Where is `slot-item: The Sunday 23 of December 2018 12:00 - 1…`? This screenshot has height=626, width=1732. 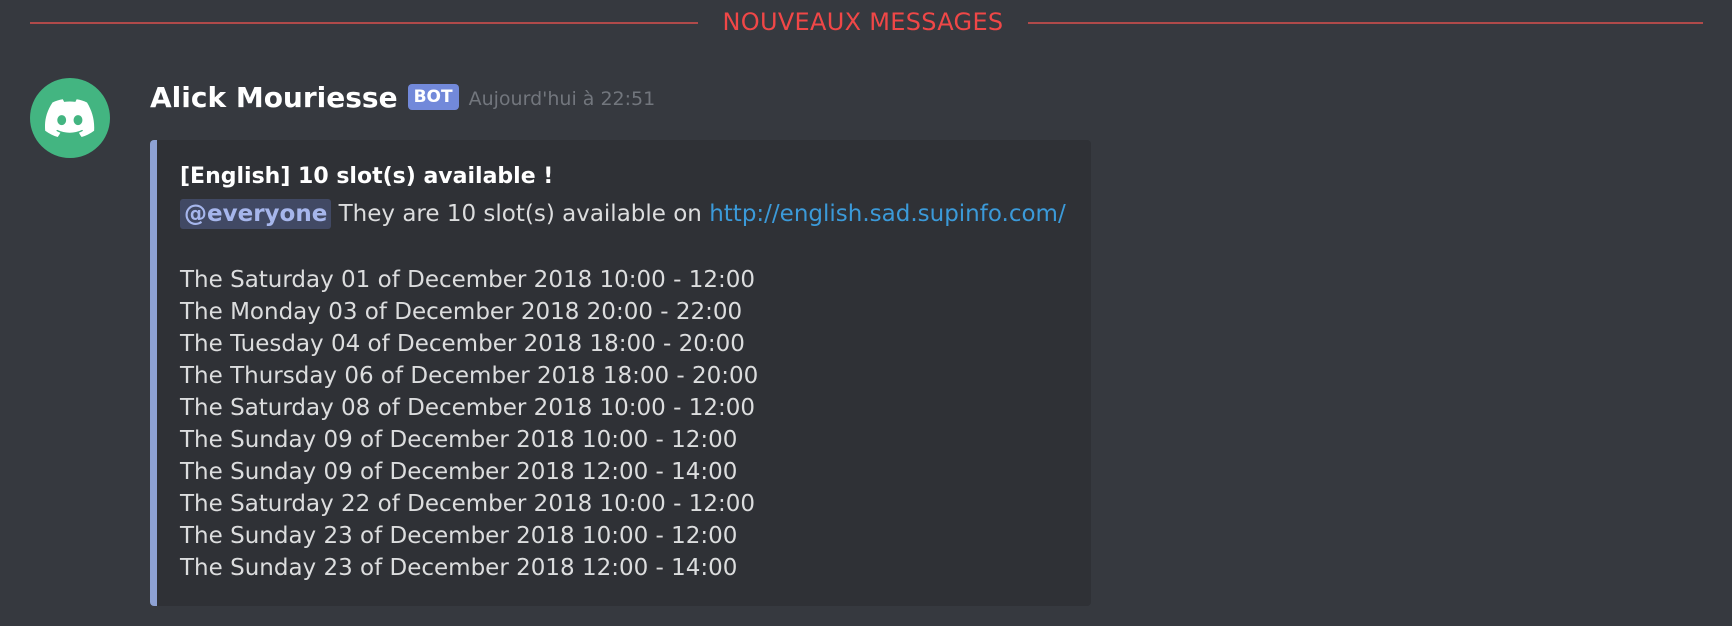
slot-item: The Sunday 23 of December 2018 12:00 - 1… is located at coordinates (459, 568).